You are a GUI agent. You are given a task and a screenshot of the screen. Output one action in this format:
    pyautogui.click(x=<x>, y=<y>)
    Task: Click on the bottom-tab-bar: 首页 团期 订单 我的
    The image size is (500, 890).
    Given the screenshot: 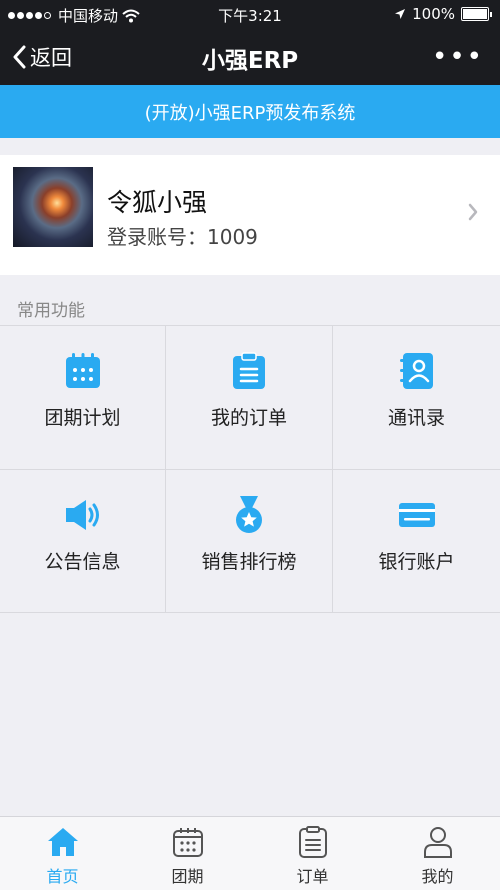 What is the action you would take?
    pyautogui.click(x=250, y=853)
    